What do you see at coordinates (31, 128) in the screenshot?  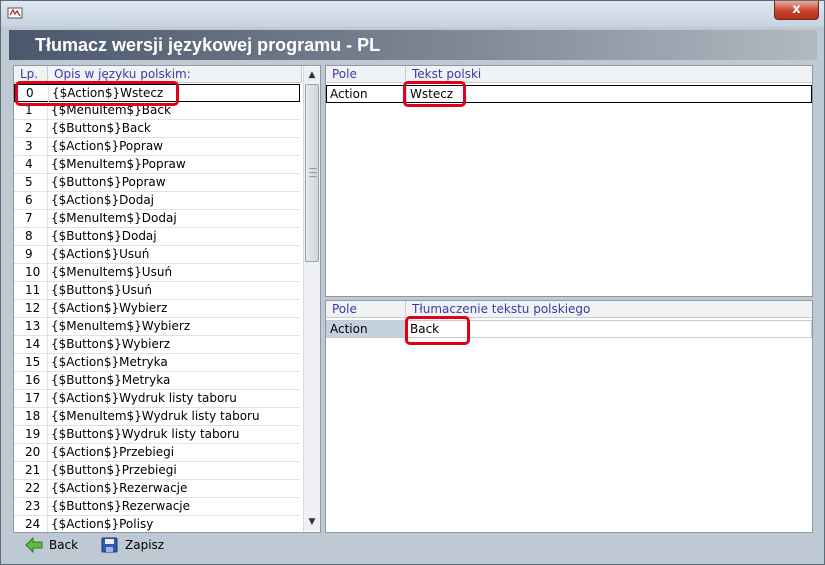 I see `list-item-number: 2` at bounding box center [31, 128].